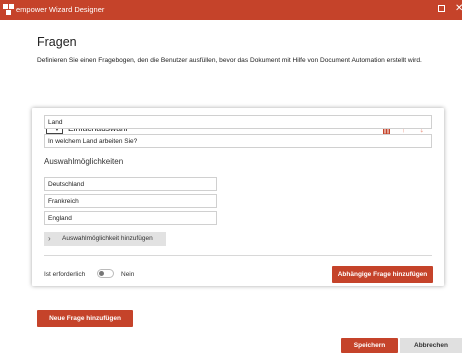 The width and height of the screenshot is (462, 353). What do you see at coordinates (441, 8) in the screenshot?
I see `maximize-icon` at bounding box center [441, 8].